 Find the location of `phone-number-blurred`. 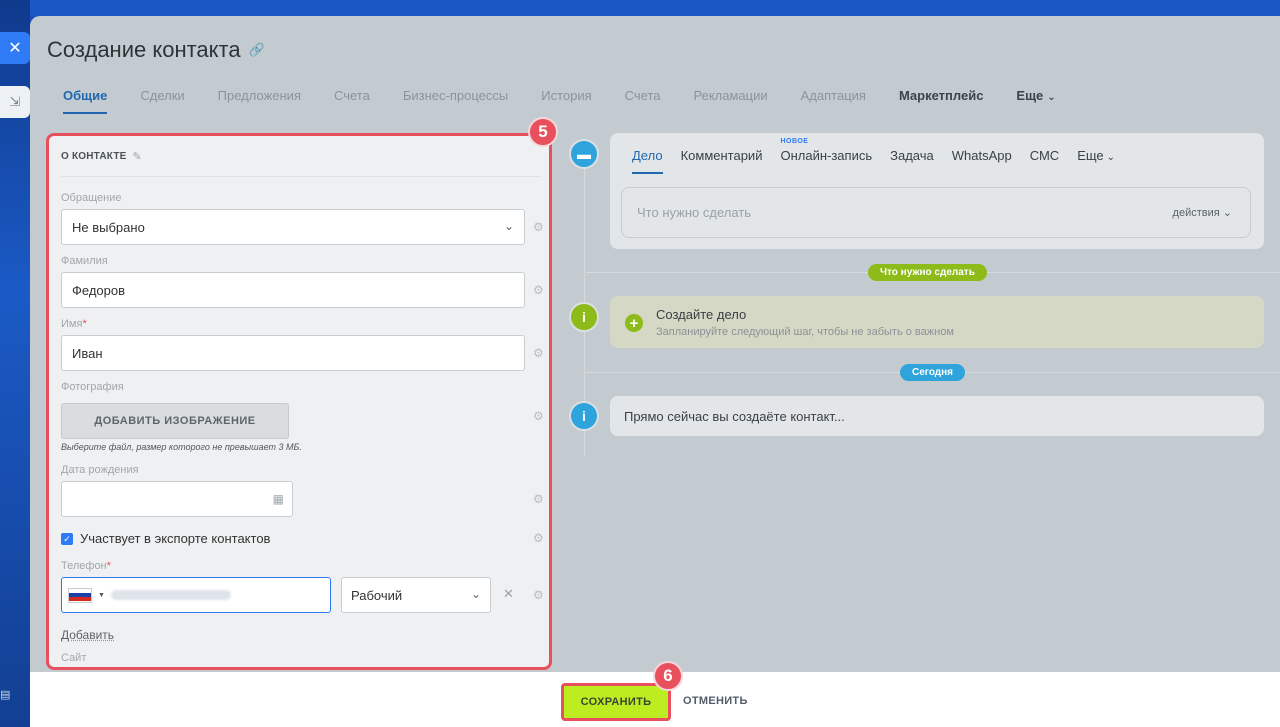

phone-number-blurred is located at coordinates (170, 595).